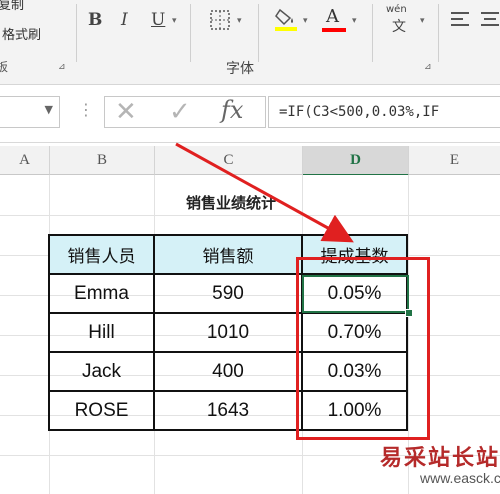  What do you see at coordinates (264, 192) in the screenshot?
I see `annotation-arrow-icon` at bounding box center [264, 192].